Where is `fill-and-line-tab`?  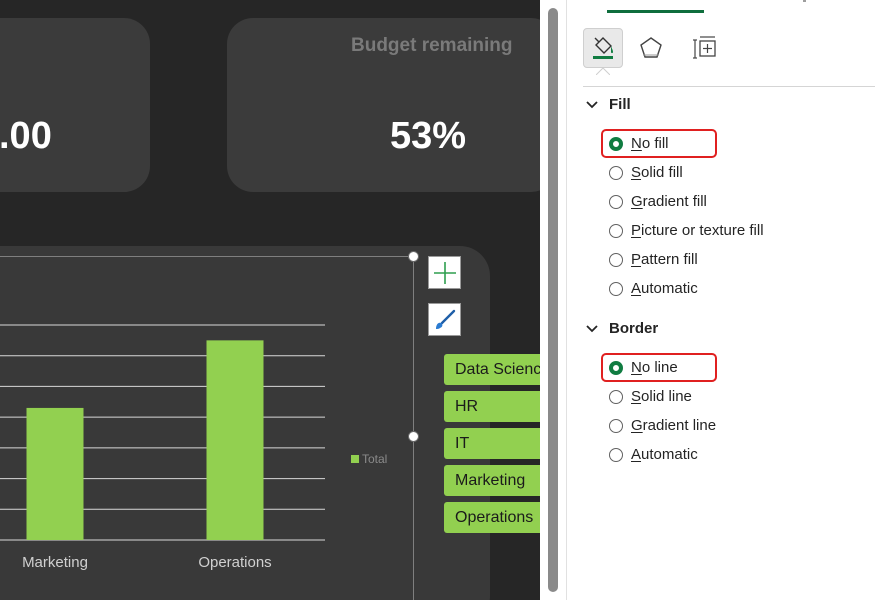 fill-and-line-tab is located at coordinates (603, 48).